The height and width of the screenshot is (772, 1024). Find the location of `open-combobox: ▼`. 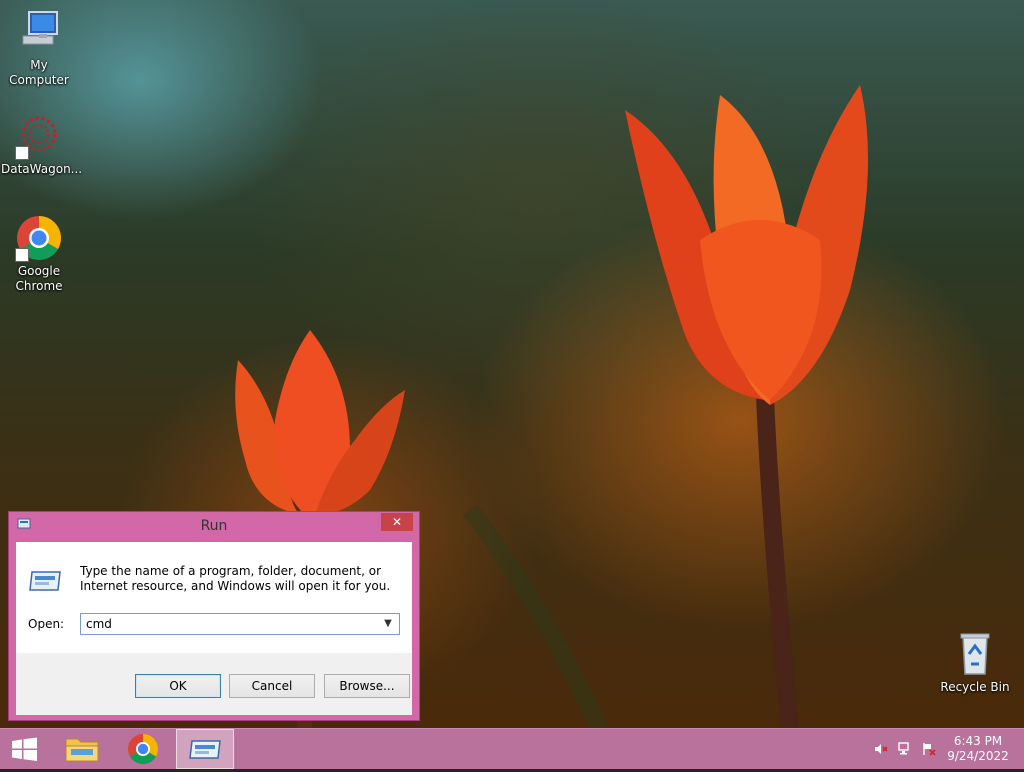

open-combobox: ▼ is located at coordinates (240, 624).